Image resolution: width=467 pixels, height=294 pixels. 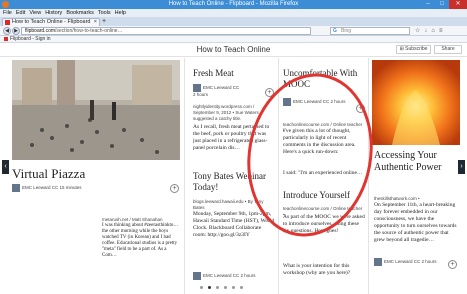 What do you see at coordinates (7, 22) in the screenshot?
I see `flipboard-favicon-icon` at bounding box center [7, 22].